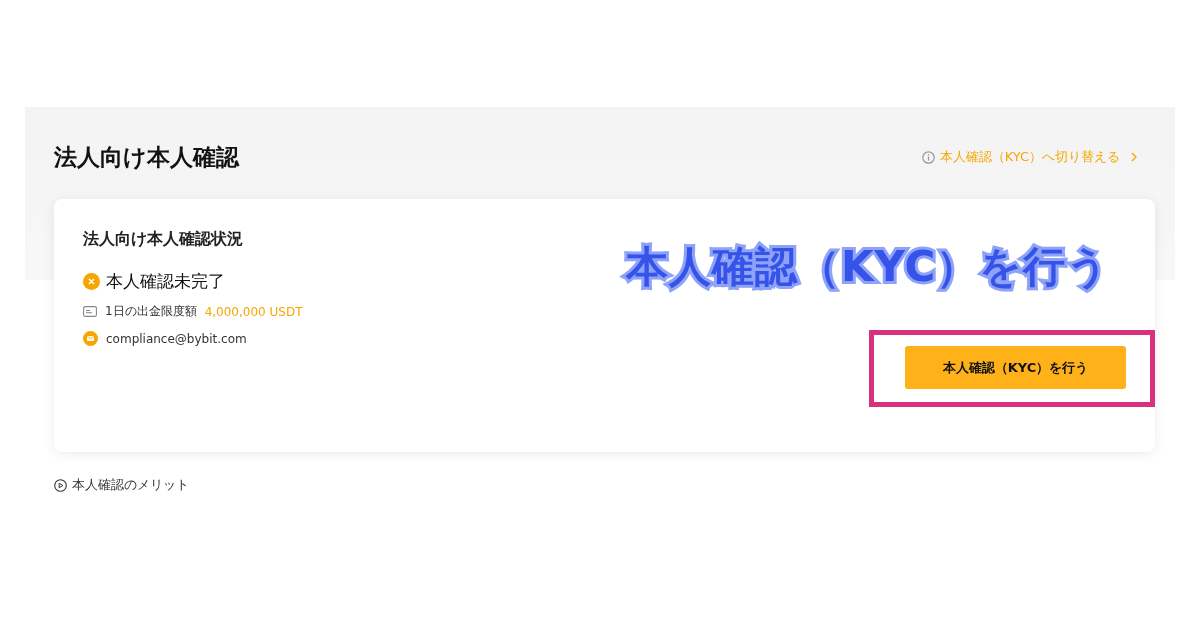 This screenshot has height=630, width=1200. What do you see at coordinates (121, 485) in the screenshot?
I see `benefits-link: 本人確認のメリット` at bounding box center [121, 485].